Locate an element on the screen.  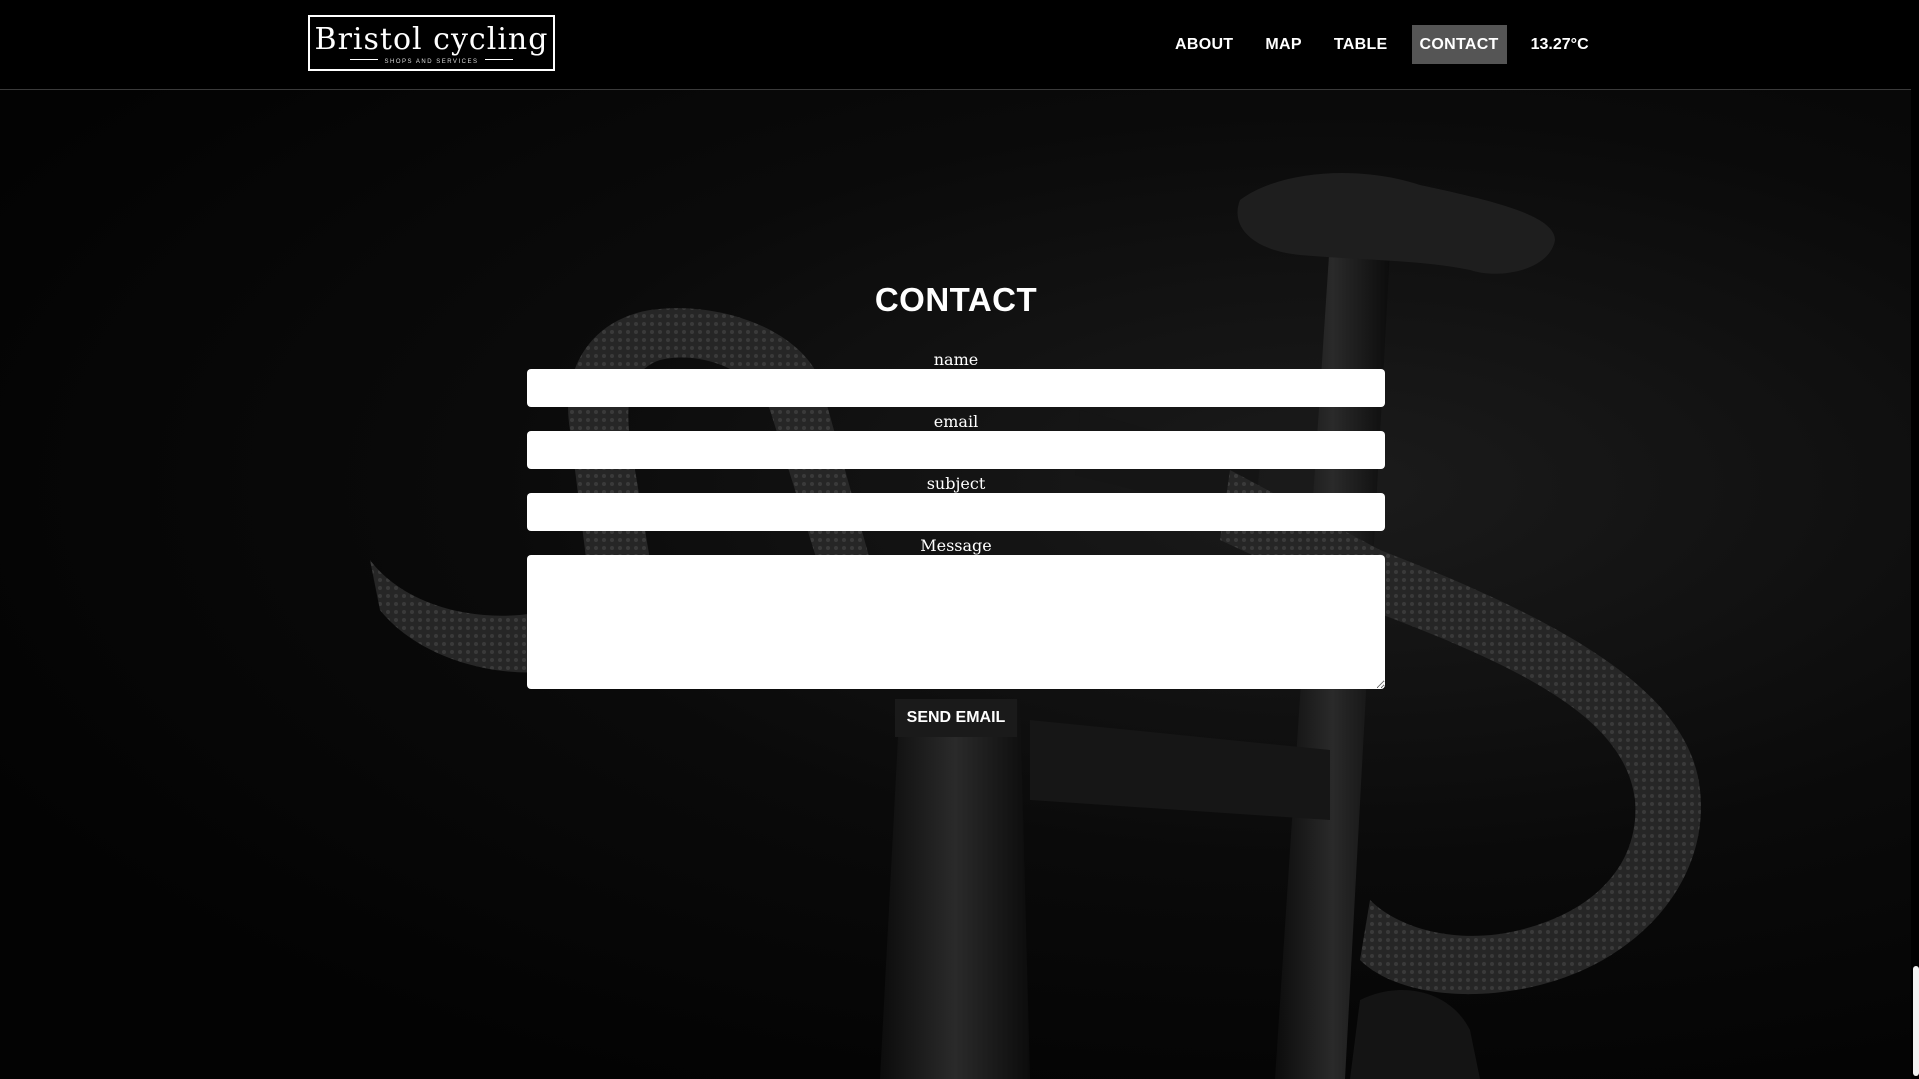
nav-table: TABLE is located at coordinates (1361, 44).